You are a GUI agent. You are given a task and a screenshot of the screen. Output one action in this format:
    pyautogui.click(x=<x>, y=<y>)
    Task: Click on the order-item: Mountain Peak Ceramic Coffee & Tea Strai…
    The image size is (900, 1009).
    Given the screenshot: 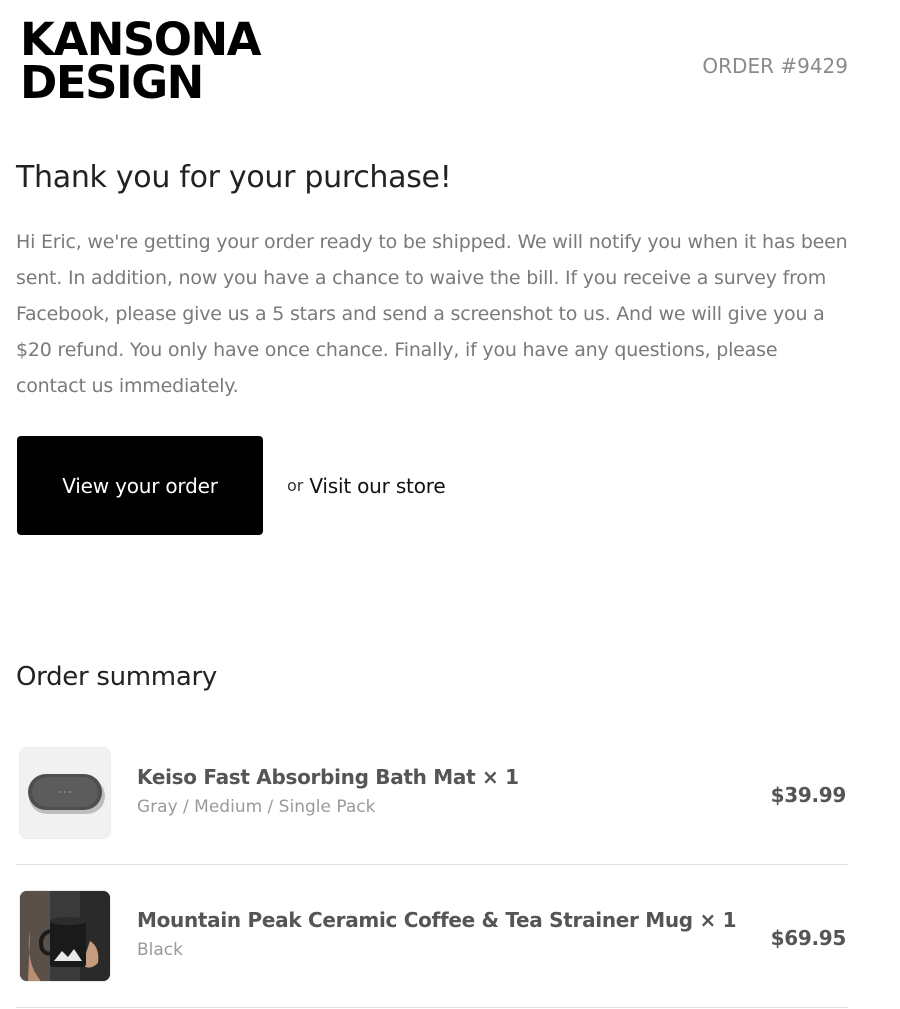 What is the action you would take?
    pyautogui.click(x=432, y=937)
    